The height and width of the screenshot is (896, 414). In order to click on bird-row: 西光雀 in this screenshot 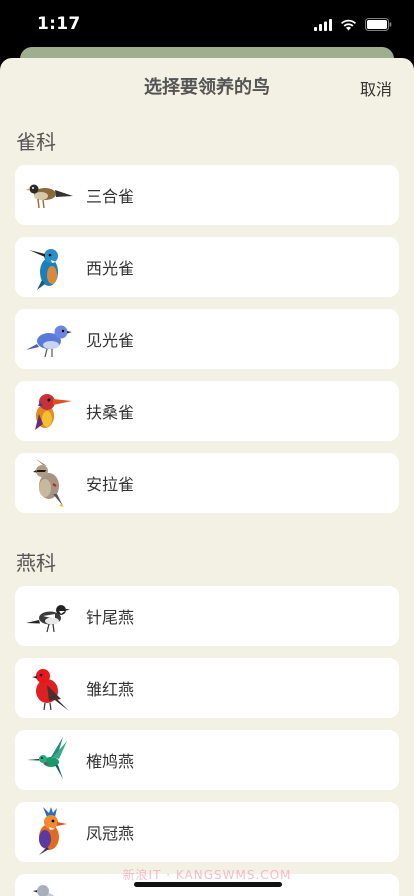, I will do `click(207, 267)`.